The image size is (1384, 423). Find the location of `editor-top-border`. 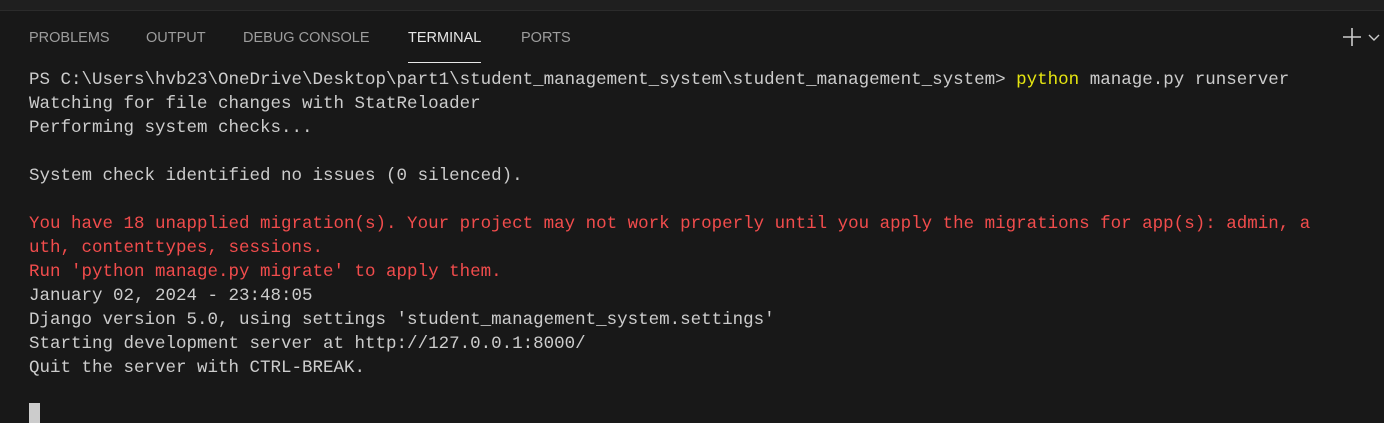

editor-top-border is located at coordinates (692, 5).